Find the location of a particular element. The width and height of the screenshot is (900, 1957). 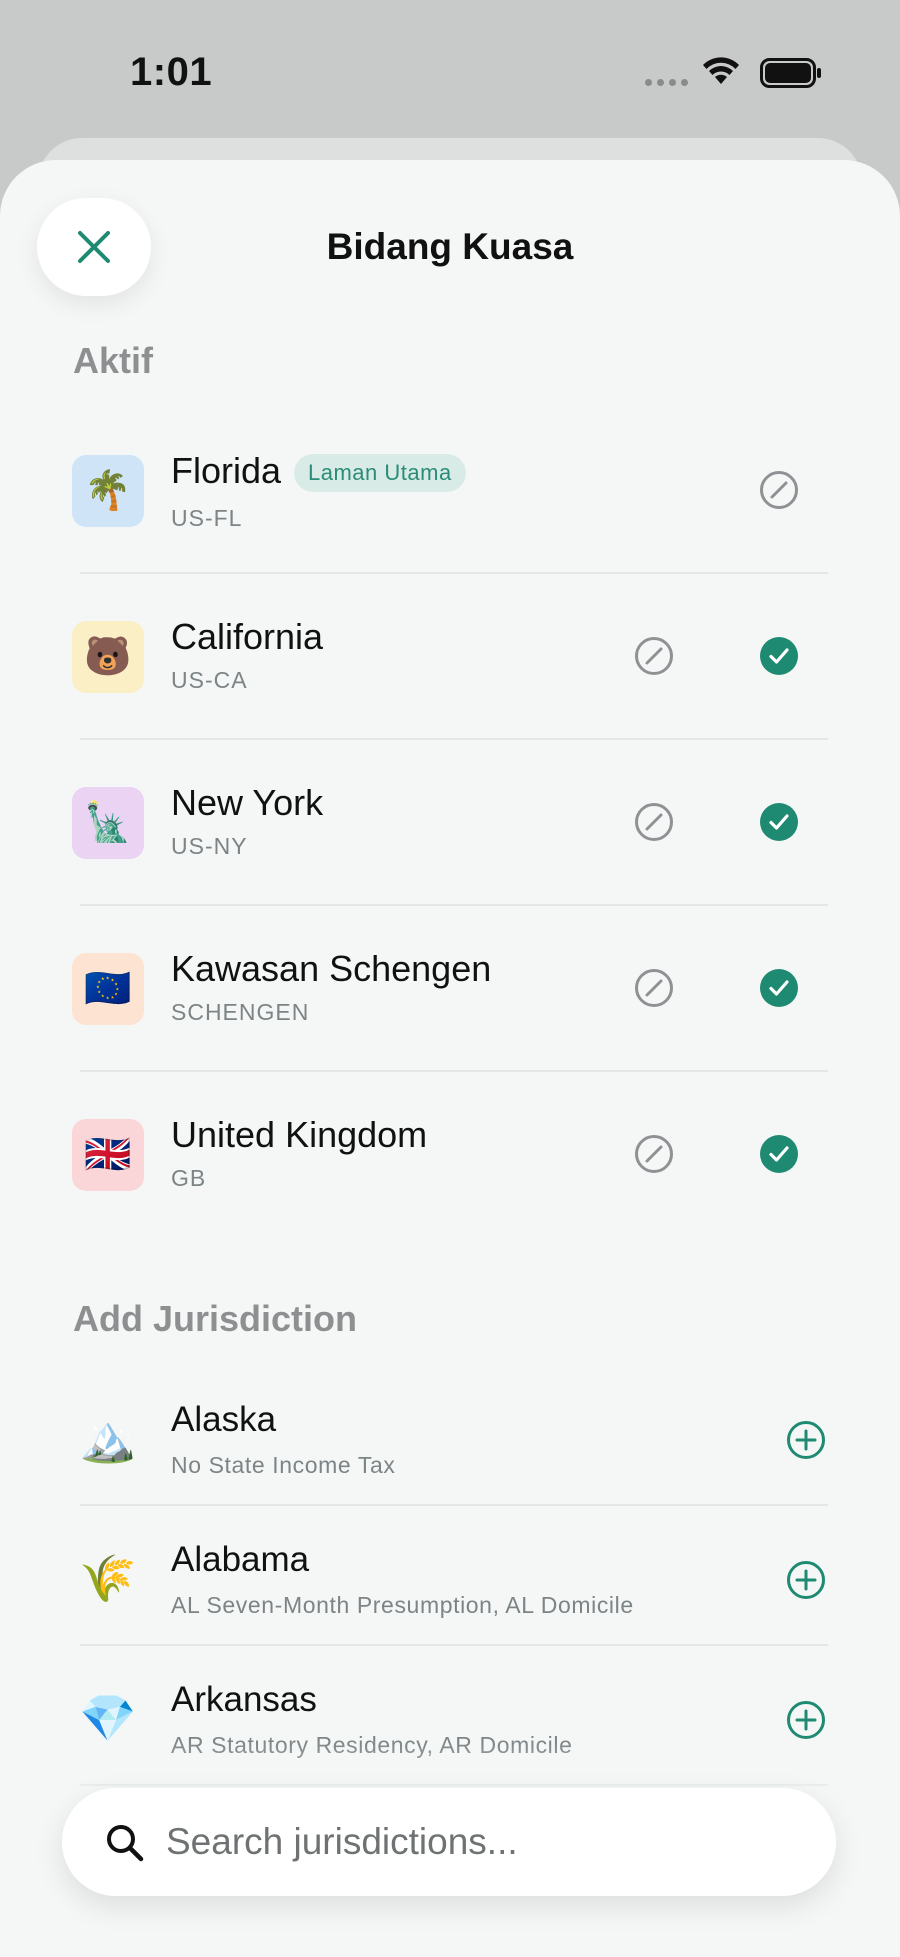

item-name: Arkansas is located at coordinates (244, 1699).